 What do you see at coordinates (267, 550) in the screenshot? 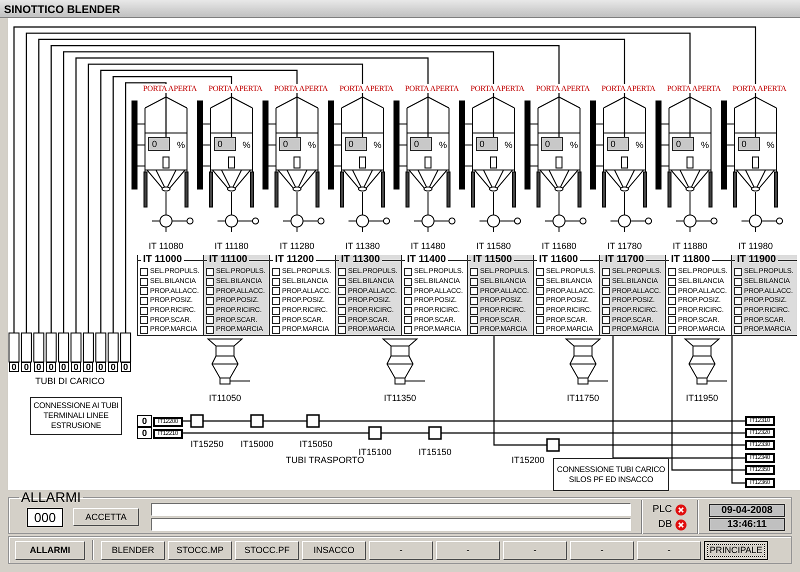
I see `nav-button: STOCC.PF` at bounding box center [267, 550].